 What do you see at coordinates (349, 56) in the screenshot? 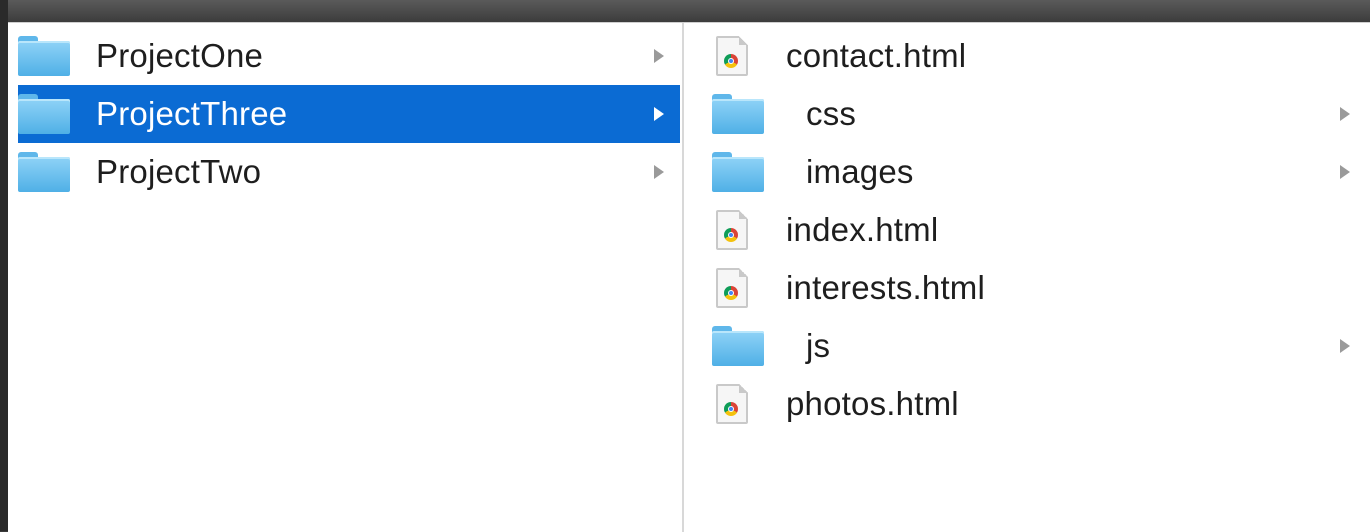
I see `folder-row-projectone: ProjectOne` at bounding box center [349, 56].